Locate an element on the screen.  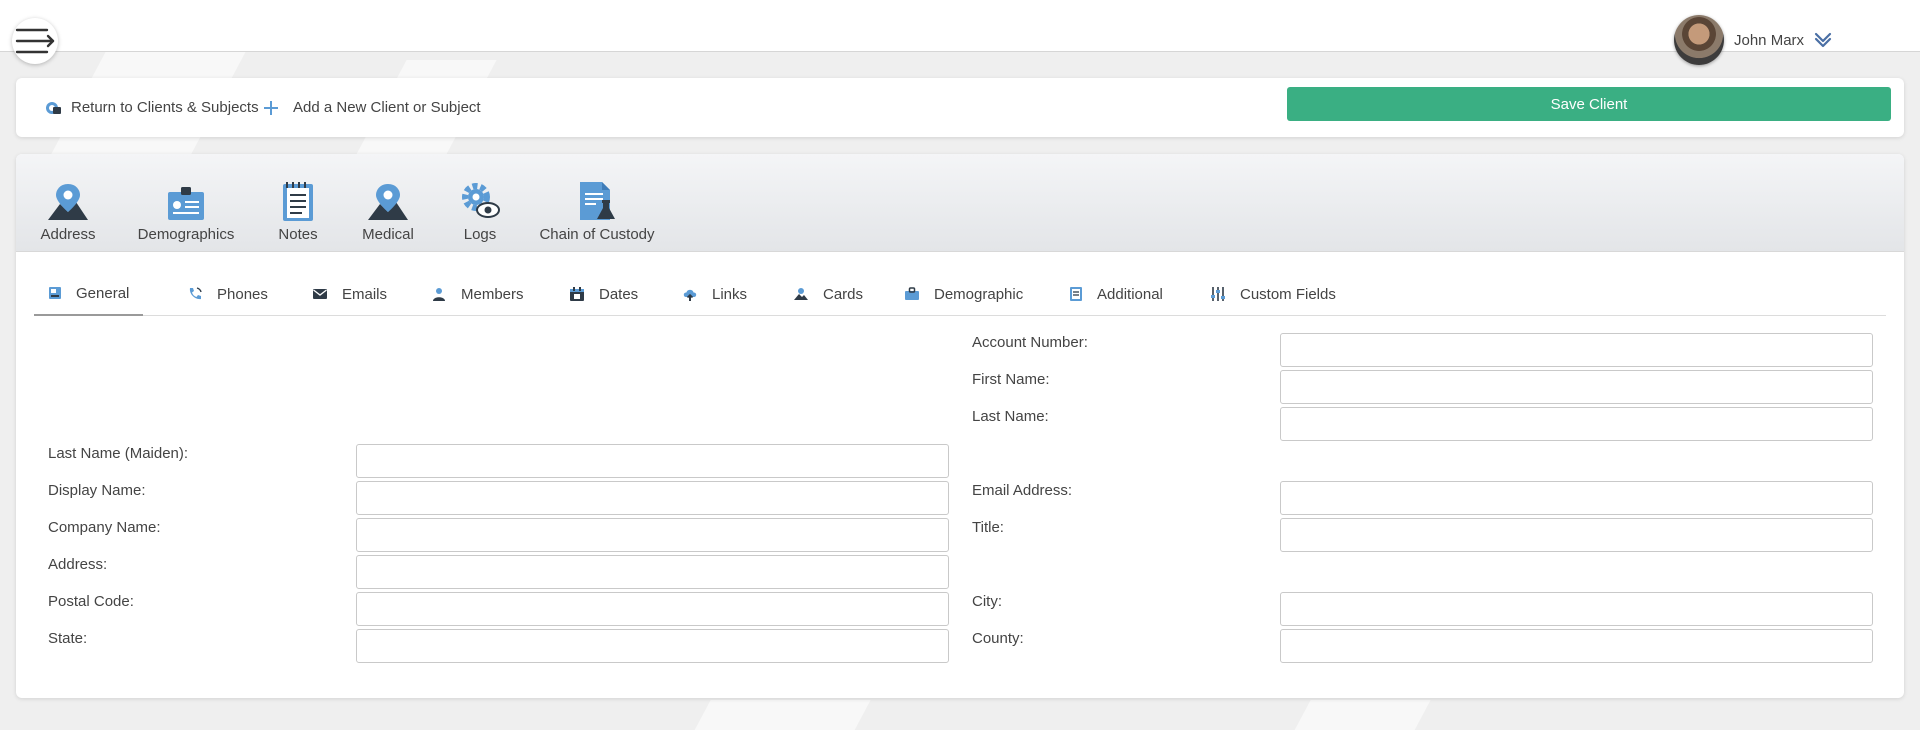
tab-label: Demographic is located at coordinates (979, 294).